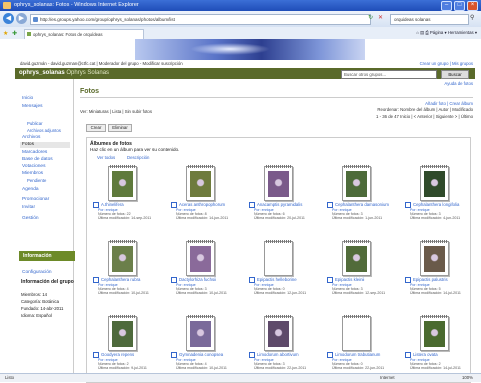 The height and width of the screenshot is (383, 481). Describe the element at coordinates (106, 157) in the screenshot. I see `view-all-link: Ver todos` at that location.